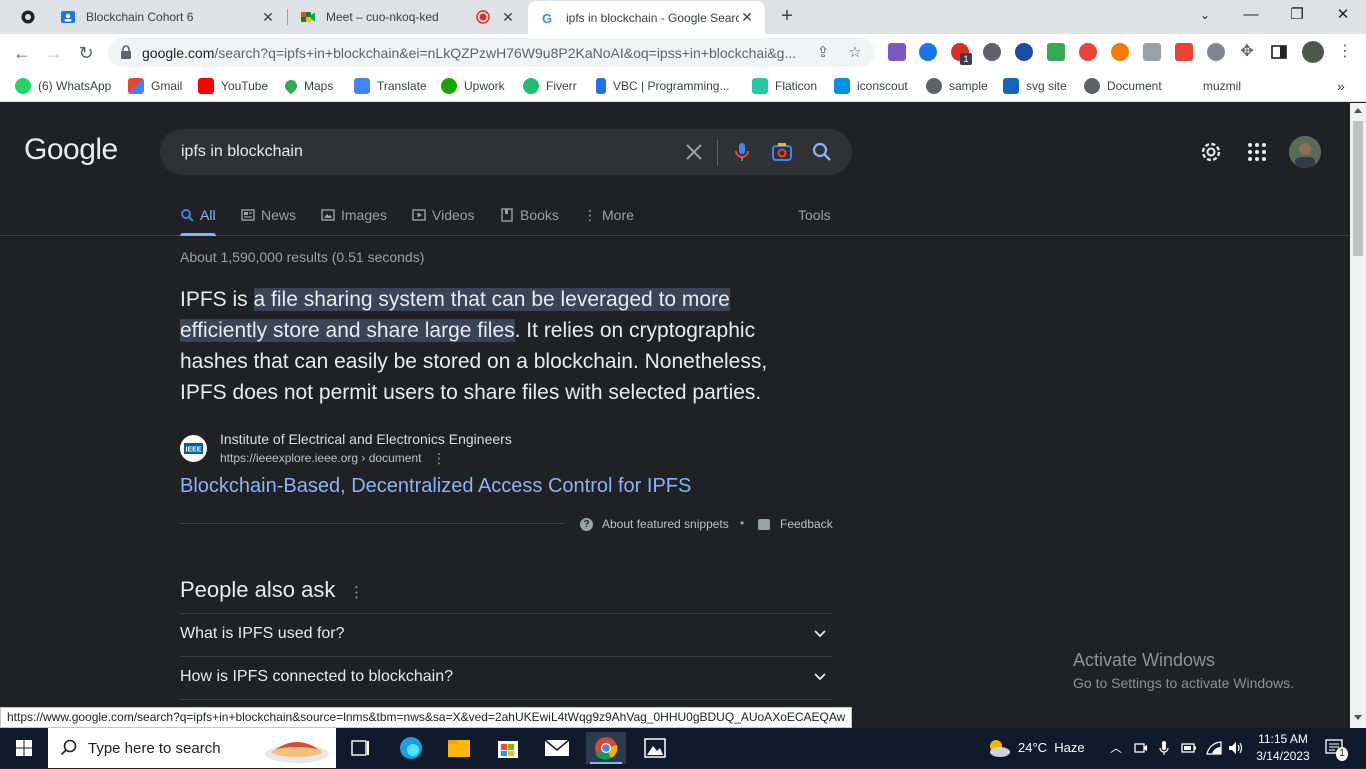 This screenshot has width=1366, height=769. Describe the element at coordinates (1247, 52) in the screenshot. I see `extensions-puzzle-icon: ✥` at that location.